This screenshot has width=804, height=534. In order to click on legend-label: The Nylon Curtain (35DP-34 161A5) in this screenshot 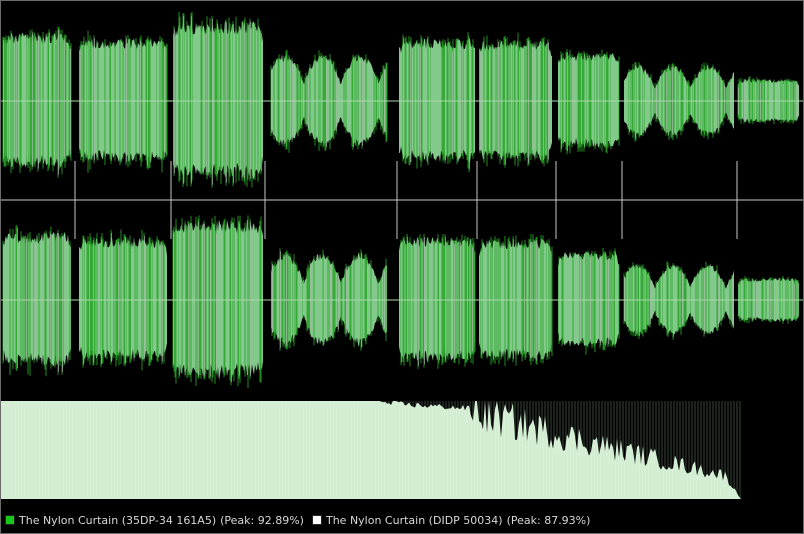, I will do `click(118, 520)`.